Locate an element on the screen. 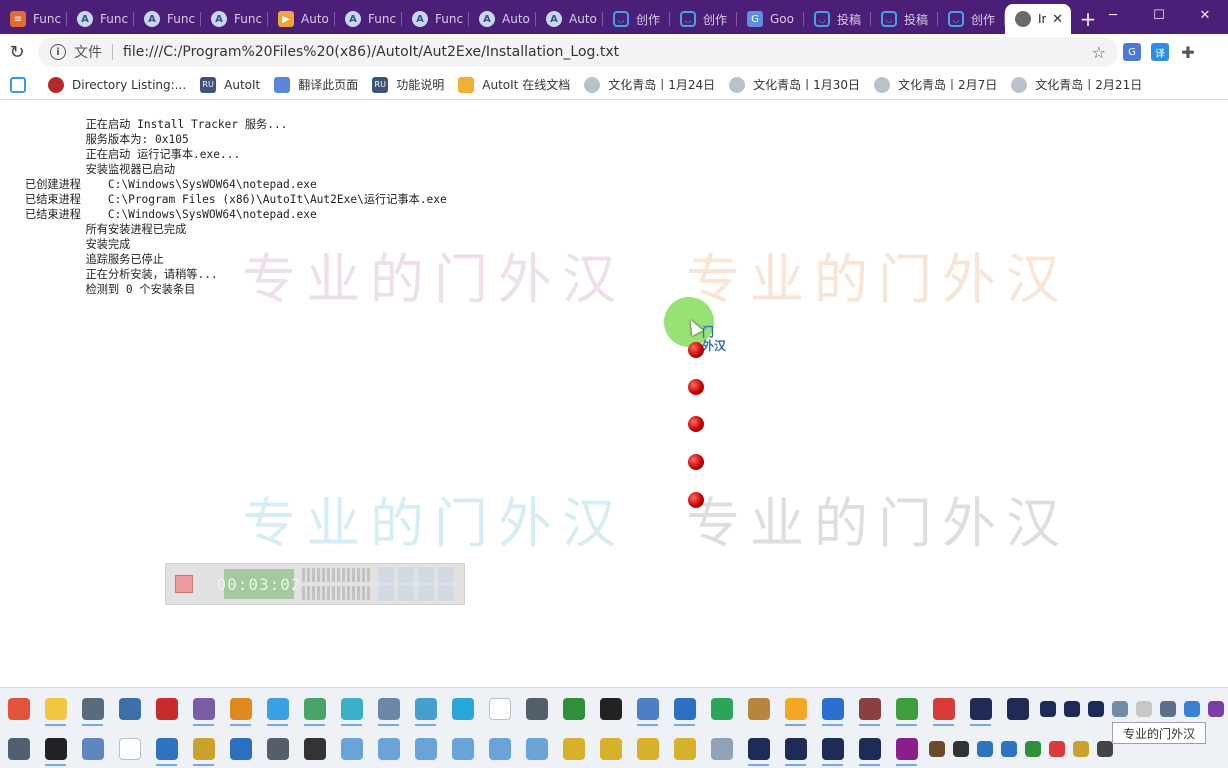  bookmark-item: 翻译此页面 is located at coordinates (316, 84).